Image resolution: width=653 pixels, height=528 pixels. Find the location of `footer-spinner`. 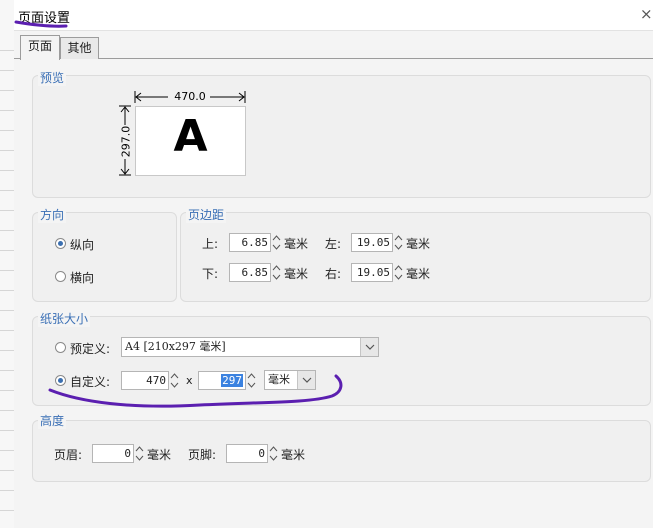

footer-spinner is located at coordinates (273, 453).